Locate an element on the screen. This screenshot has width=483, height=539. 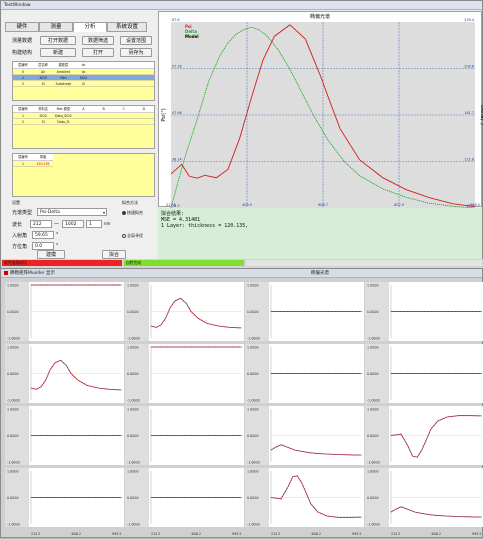
main-title-bar: TestWindow is located at coordinates (241, 5).